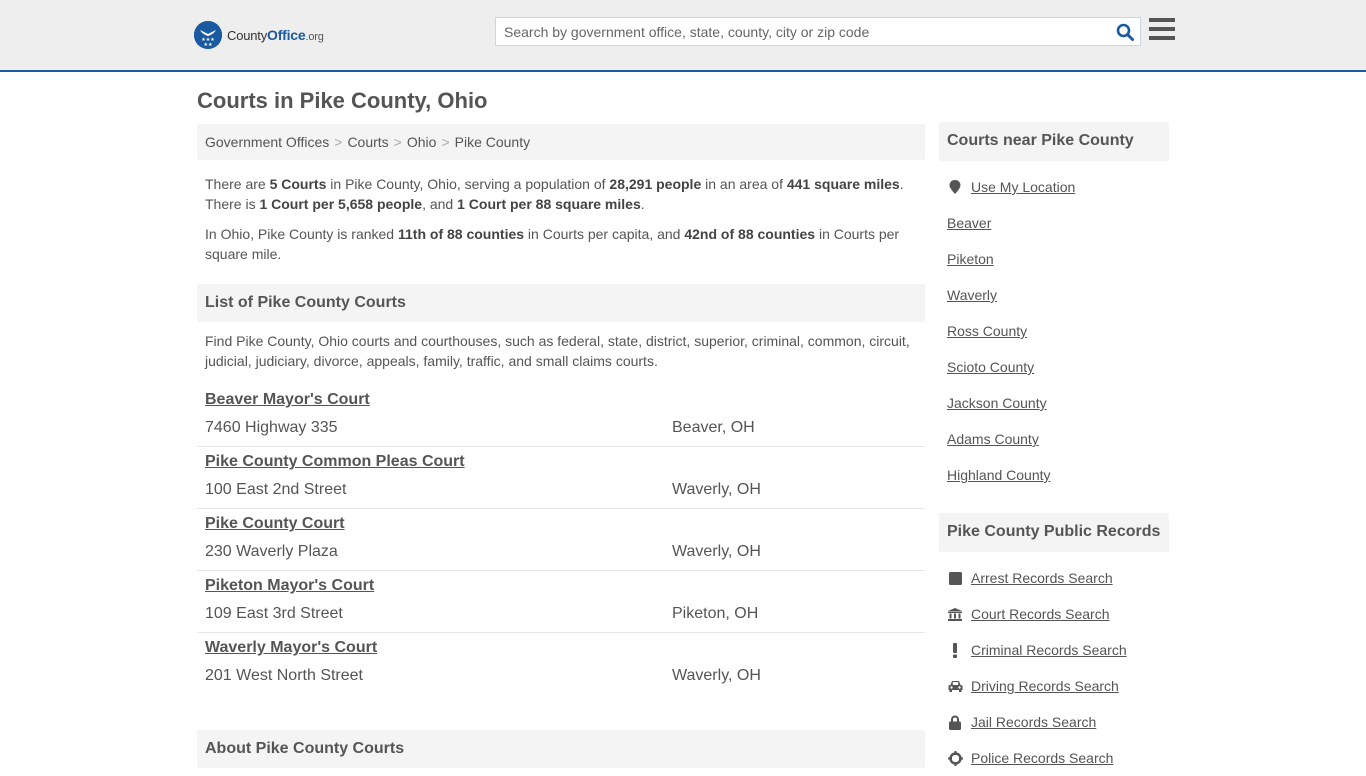 This screenshot has height=776, width=1366. What do you see at coordinates (1033, 722) in the screenshot?
I see `jail-records-link: Jail Records Search` at bounding box center [1033, 722].